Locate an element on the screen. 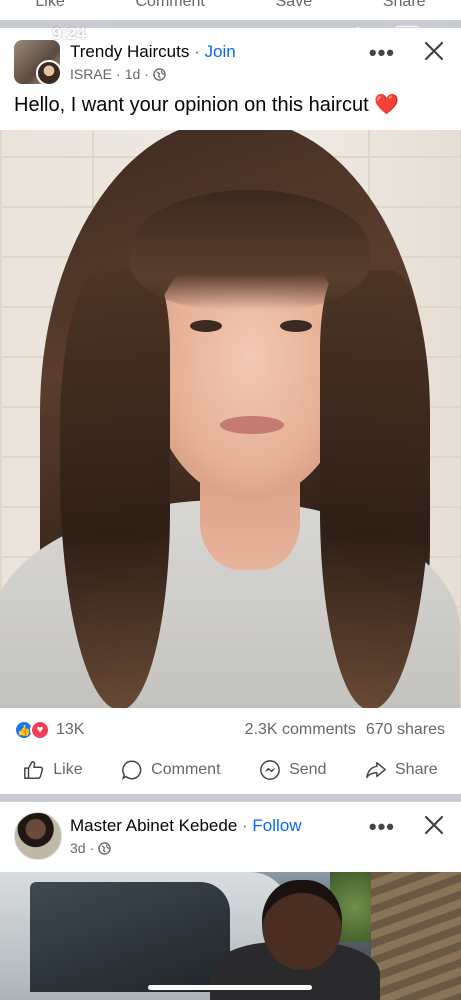 The width and height of the screenshot is (461, 1000). reactions-count: 13K is located at coordinates (70, 730).